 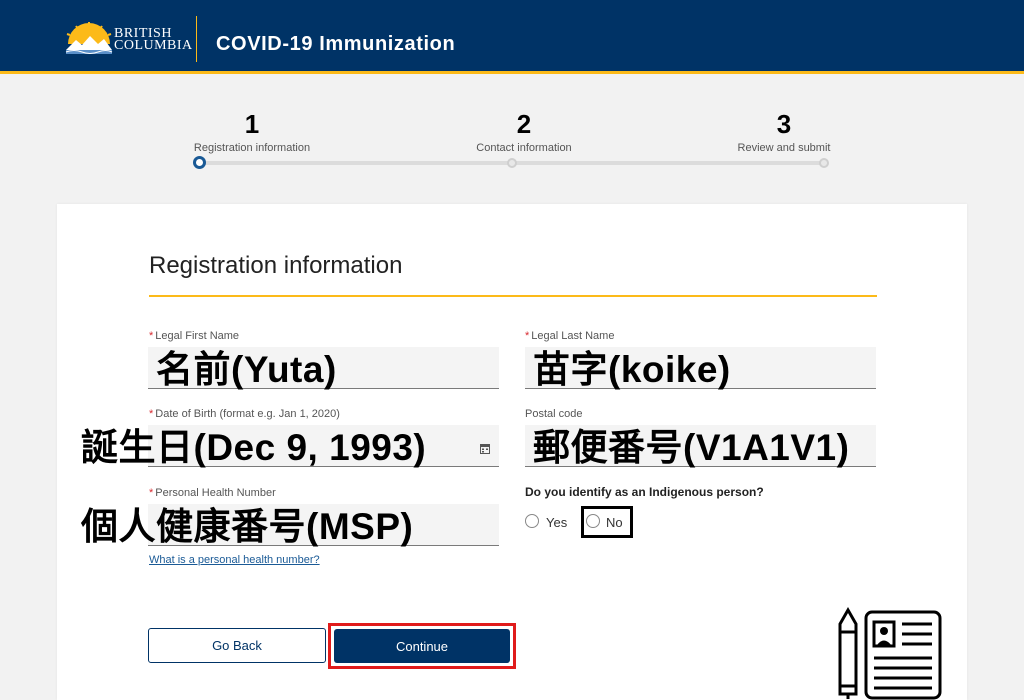 What do you see at coordinates (237, 645) in the screenshot?
I see `go-back-button: Go Back` at bounding box center [237, 645].